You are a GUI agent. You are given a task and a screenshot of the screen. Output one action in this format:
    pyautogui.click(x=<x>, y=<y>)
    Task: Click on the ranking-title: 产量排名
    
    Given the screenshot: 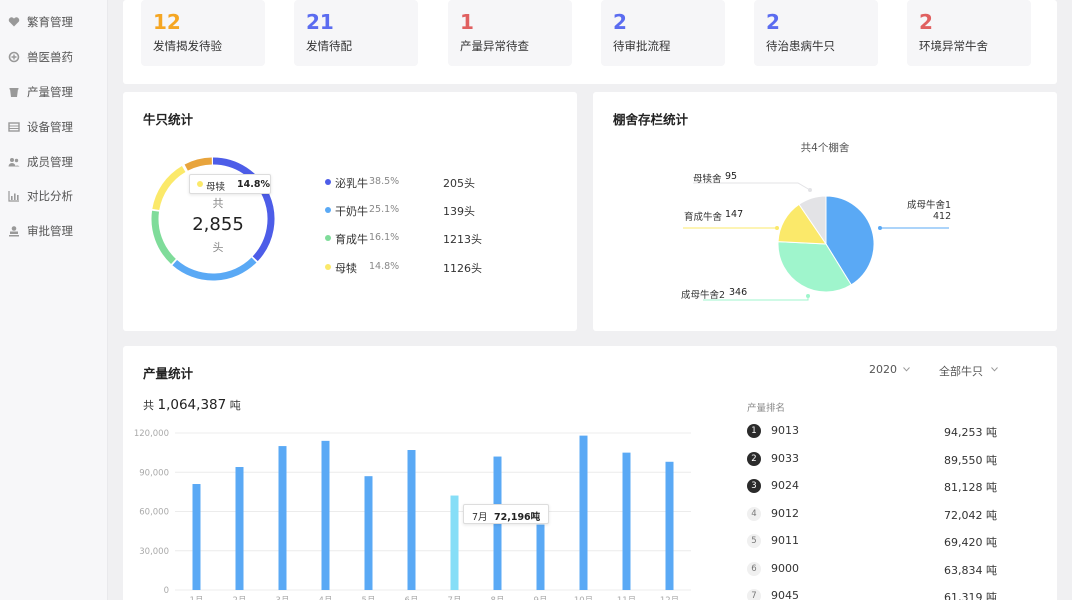 What is the action you would take?
    pyautogui.click(x=766, y=408)
    